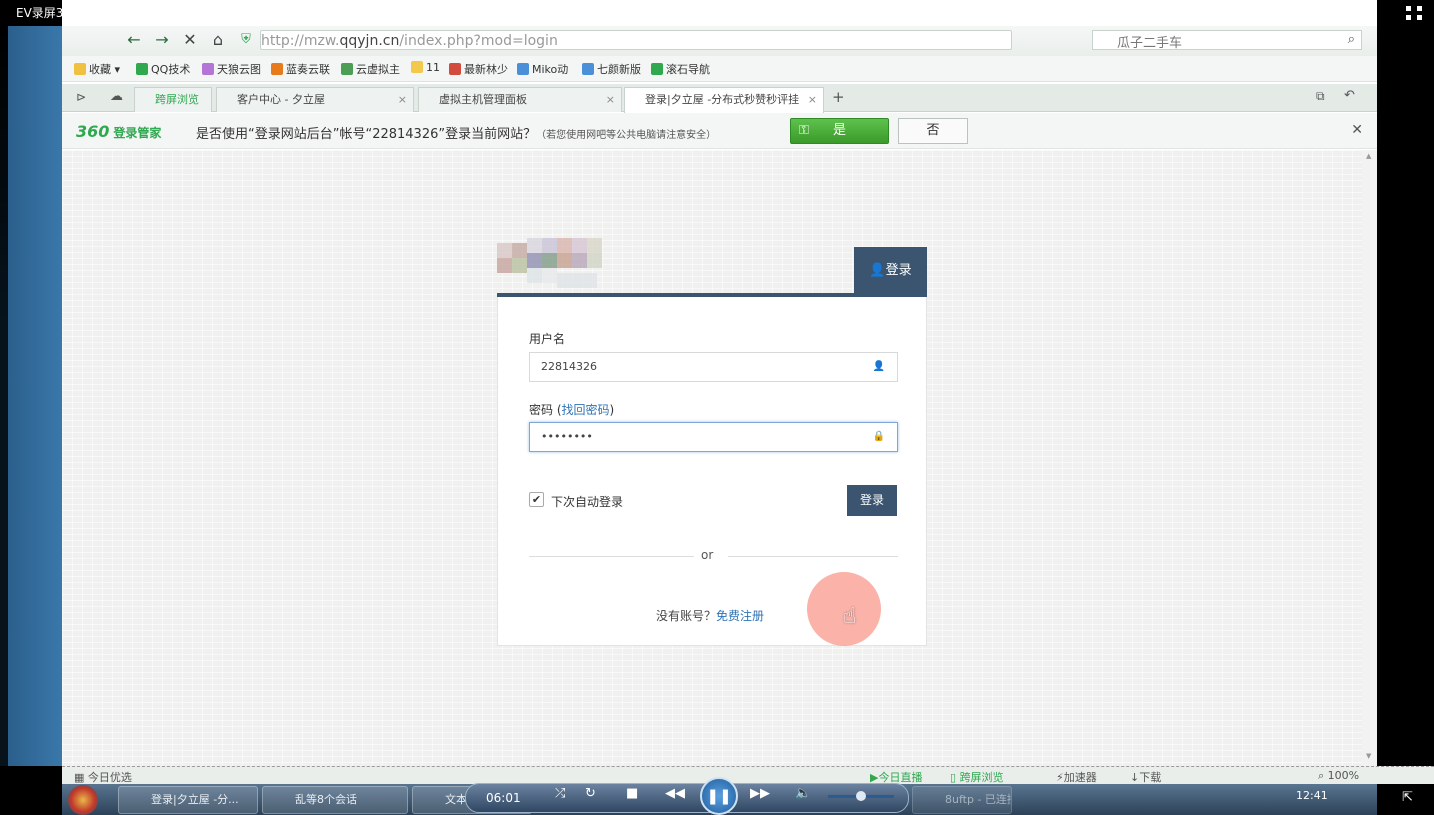 The width and height of the screenshot is (1434, 815). I want to click on register-prompt: 没有账号？免费注册, so click(710, 616).